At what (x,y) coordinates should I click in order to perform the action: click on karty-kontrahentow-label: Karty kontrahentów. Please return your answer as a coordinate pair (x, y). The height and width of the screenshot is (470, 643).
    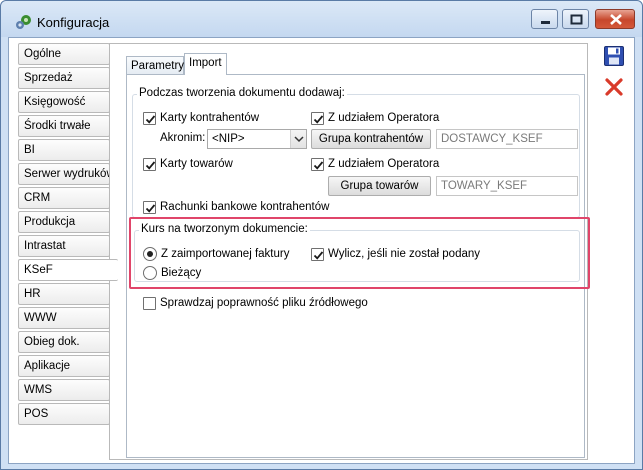
    Looking at the image, I should click on (210, 118).